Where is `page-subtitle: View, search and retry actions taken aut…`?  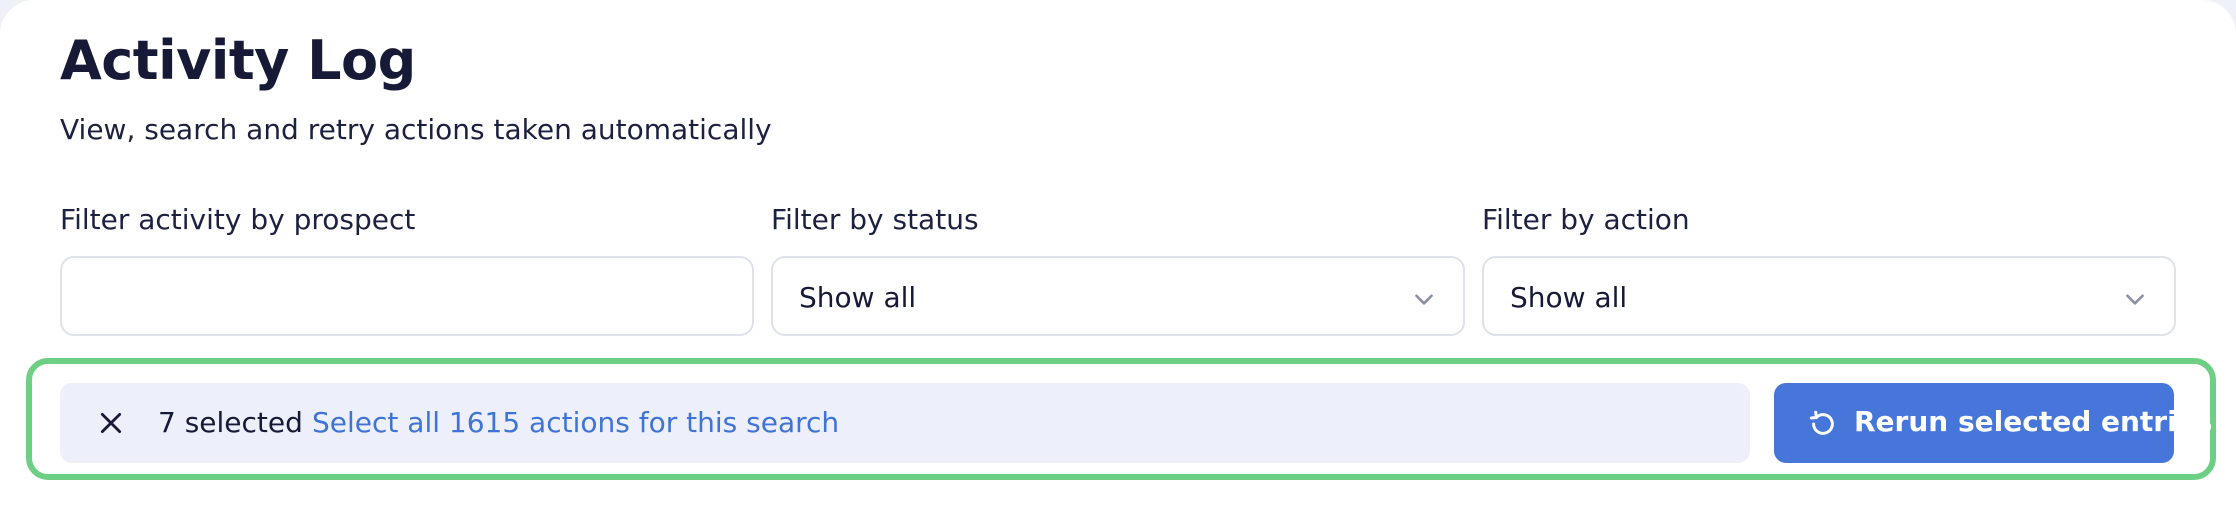 page-subtitle: View, search and retry actions taken aut… is located at coordinates (416, 129).